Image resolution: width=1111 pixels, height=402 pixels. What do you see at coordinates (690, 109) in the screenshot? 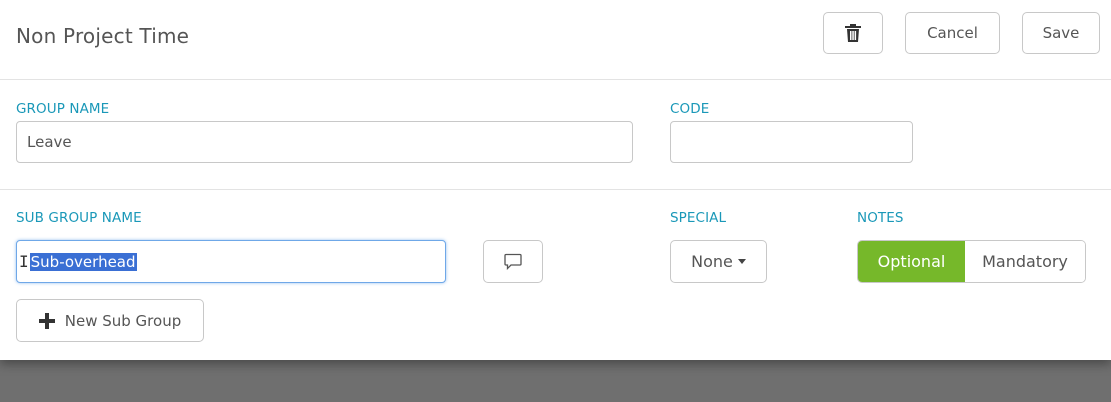
I see `code-label: CODE` at bounding box center [690, 109].